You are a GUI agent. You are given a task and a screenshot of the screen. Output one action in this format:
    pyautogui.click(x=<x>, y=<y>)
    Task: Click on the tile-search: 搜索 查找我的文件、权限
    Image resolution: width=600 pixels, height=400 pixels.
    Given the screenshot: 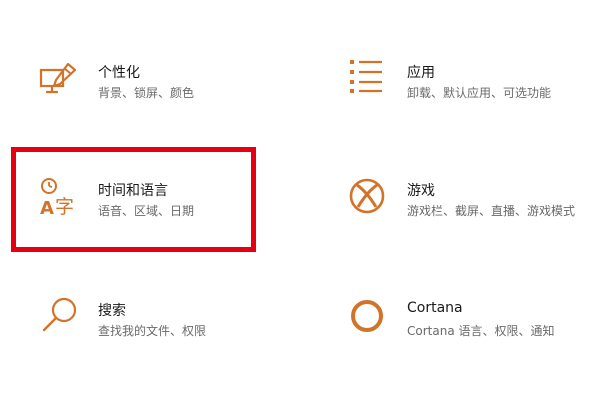 What is the action you would take?
    pyautogui.click(x=153, y=326)
    